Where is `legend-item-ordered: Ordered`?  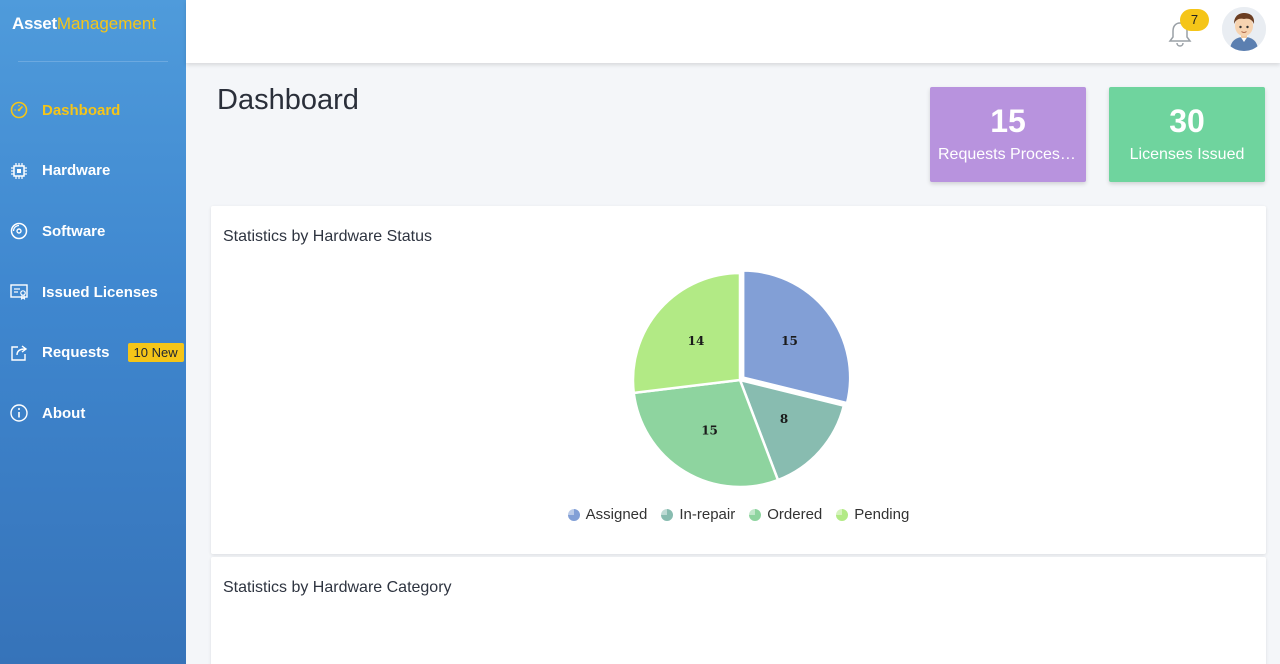 legend-item-ordered: Ordered is located at coordinates (785, 514).